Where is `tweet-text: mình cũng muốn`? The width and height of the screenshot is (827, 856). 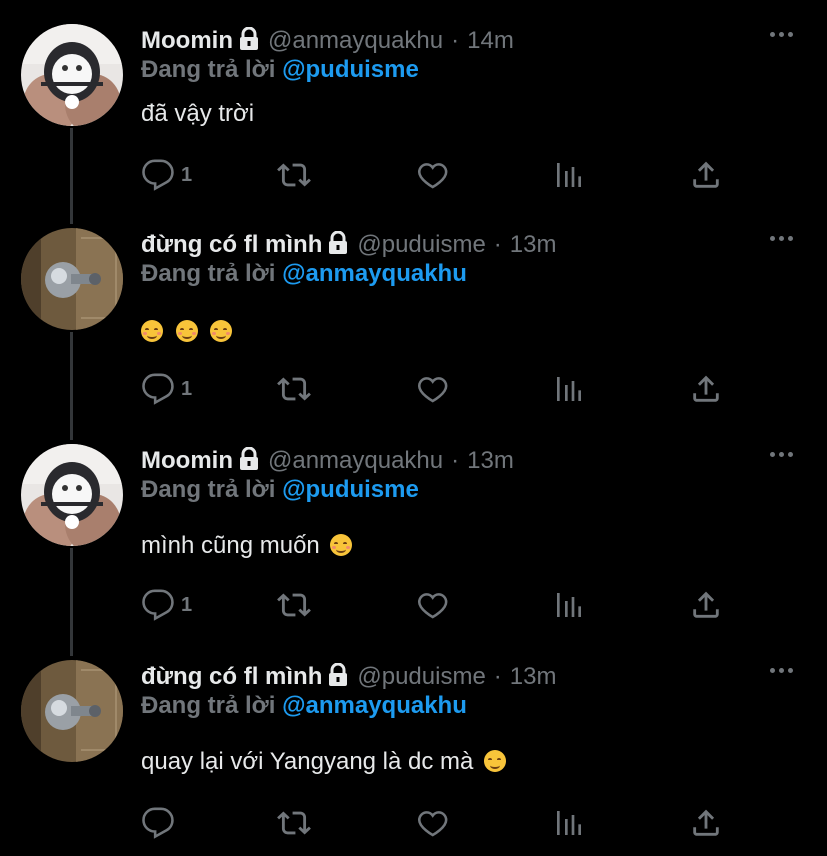
tweet-text: mình cũng muốn is located at coordinates (249, 546).